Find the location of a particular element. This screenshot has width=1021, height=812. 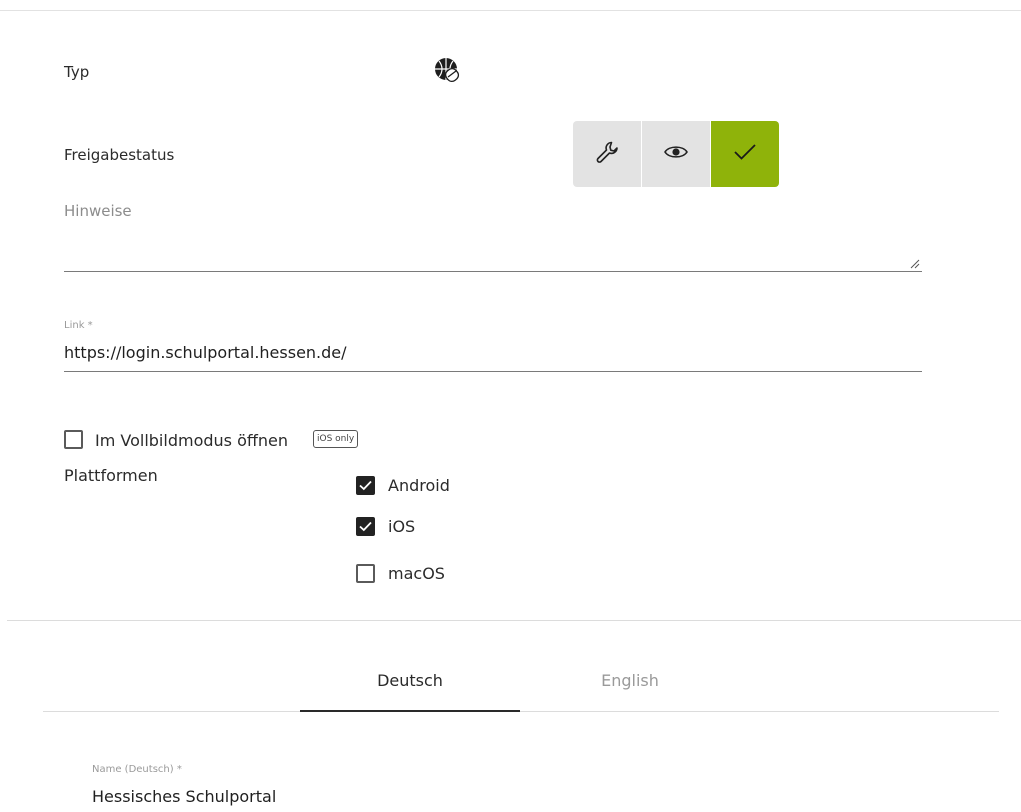

platform-ios-checkbox is located at coordinates (365, 526).